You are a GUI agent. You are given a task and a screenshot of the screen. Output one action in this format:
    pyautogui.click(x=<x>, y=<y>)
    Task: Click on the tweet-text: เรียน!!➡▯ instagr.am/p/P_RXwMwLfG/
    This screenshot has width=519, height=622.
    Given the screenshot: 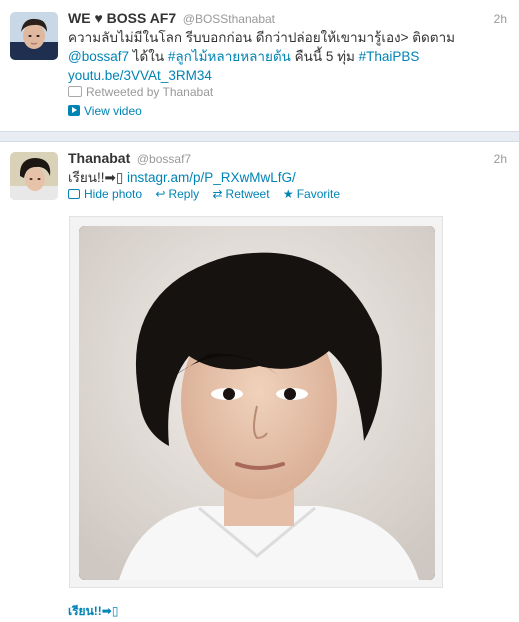 What is the action you would take?
    pyautogui.click(x=288, y=177)
    